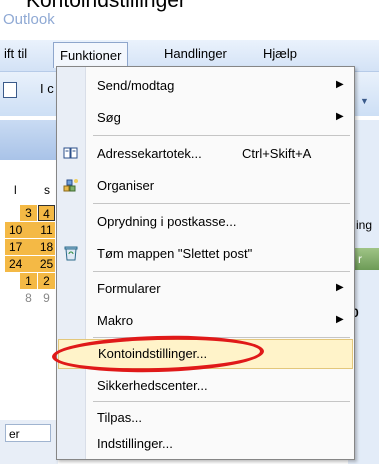 This screenshot has width=379, height=464. I want to click on nav-panel-input: er, so click(28, 433).